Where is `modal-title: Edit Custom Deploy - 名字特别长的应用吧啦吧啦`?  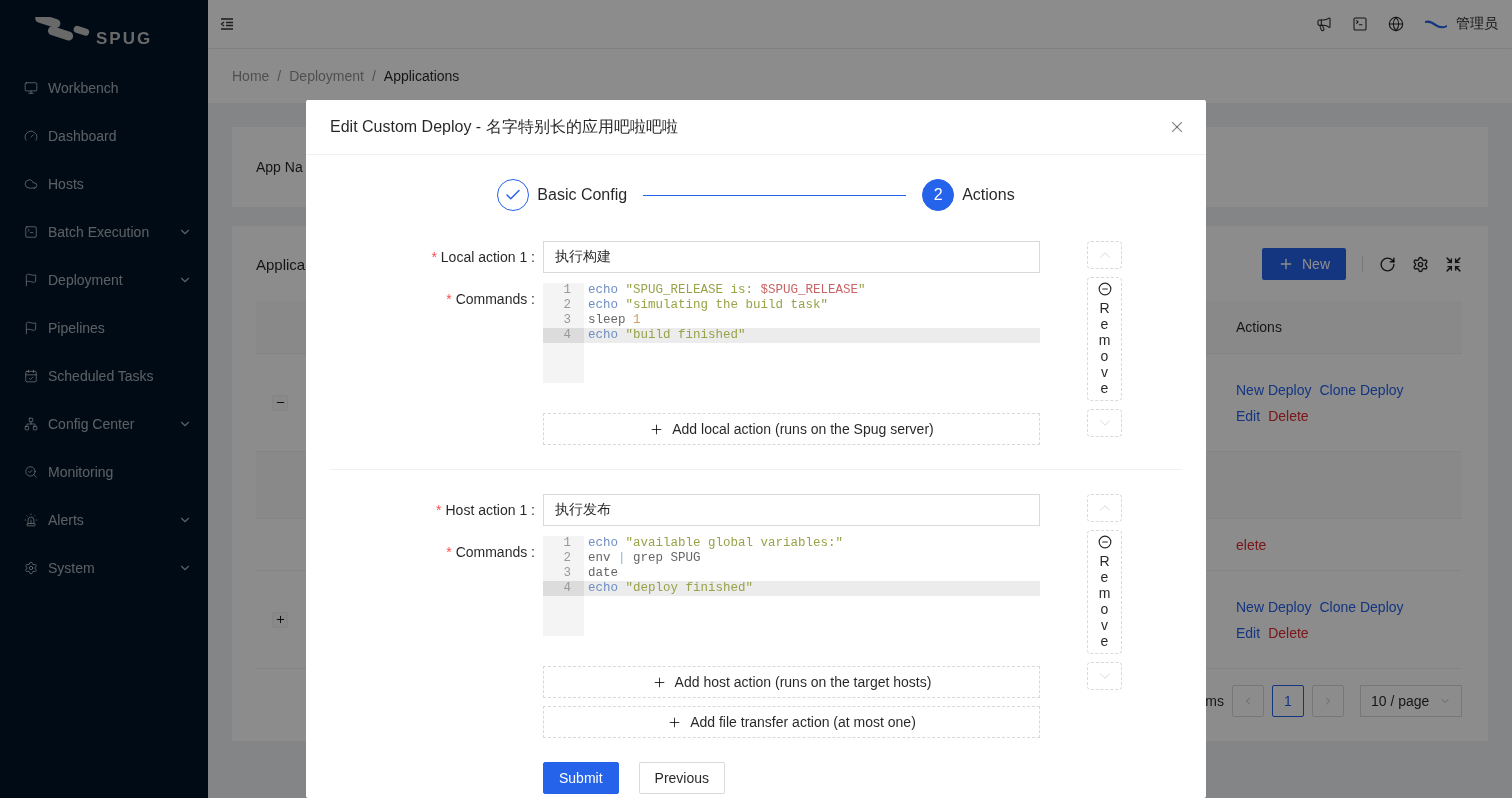
modal-title: Edit Custom Deploy - 名字特别长的应用吧啦吧啦 is located at coordinates (504, 126).